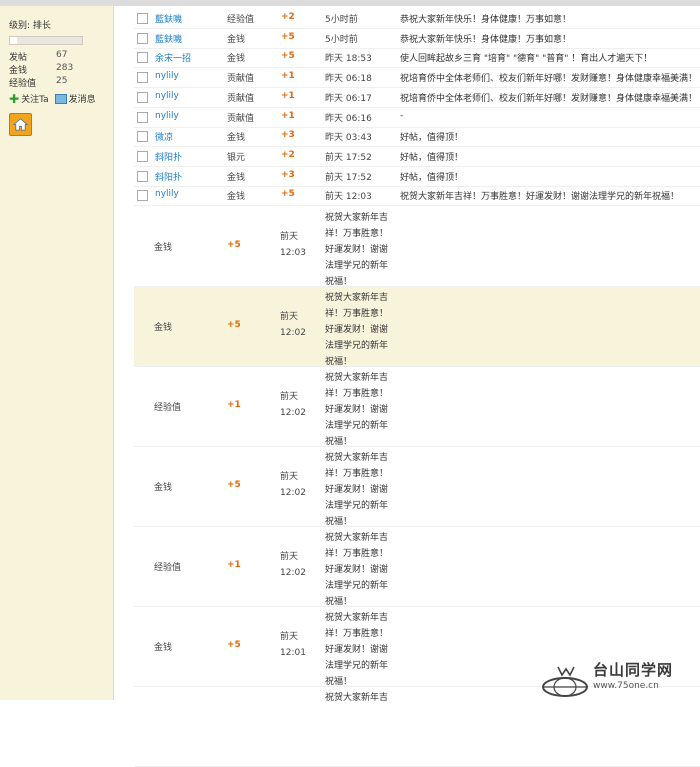 The height and width of the screenshot is (767, 700). Describe the element at coordinates (38, 82) in the screenshot. I see `stat-experience: 经验值 25` at that location.